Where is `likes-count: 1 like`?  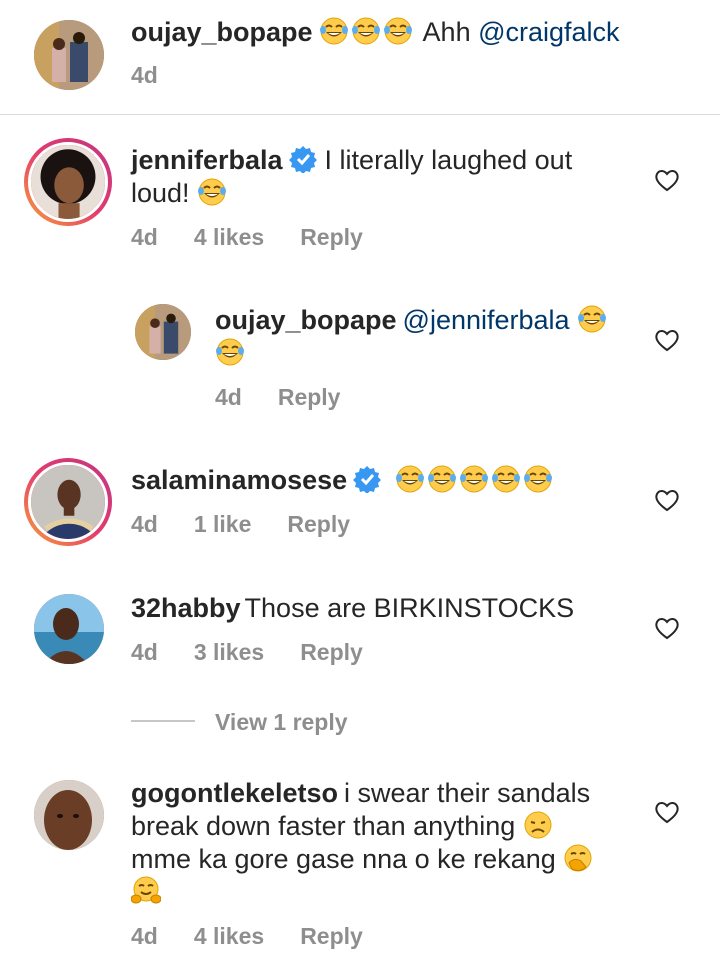
likes-count: 1 like is located at coordinates (223, 524).